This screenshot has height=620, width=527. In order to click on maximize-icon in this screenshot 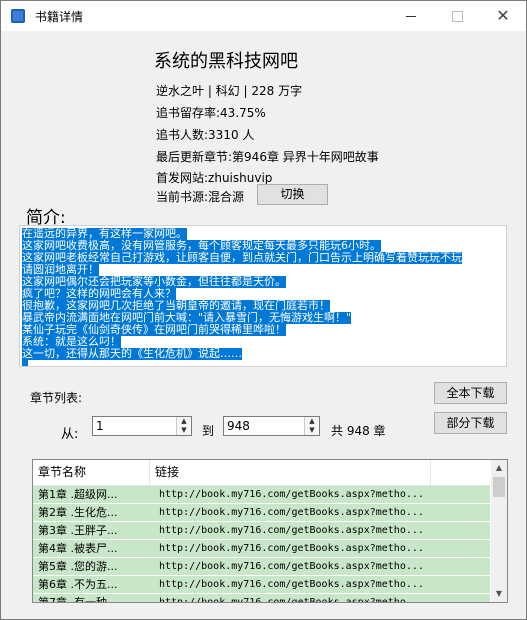, I will do `click(457, 16)`.